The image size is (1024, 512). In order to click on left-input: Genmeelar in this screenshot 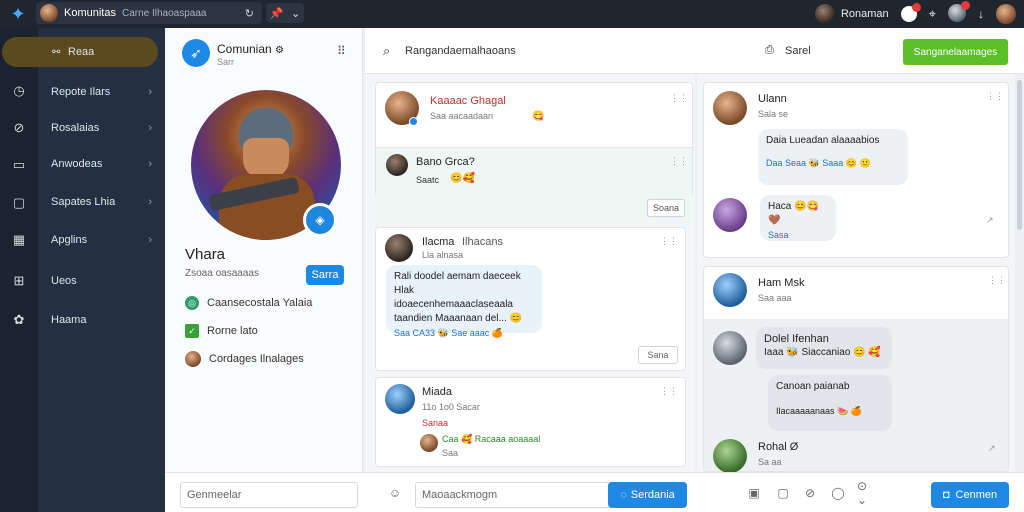, I will do `click(269, 495)`.